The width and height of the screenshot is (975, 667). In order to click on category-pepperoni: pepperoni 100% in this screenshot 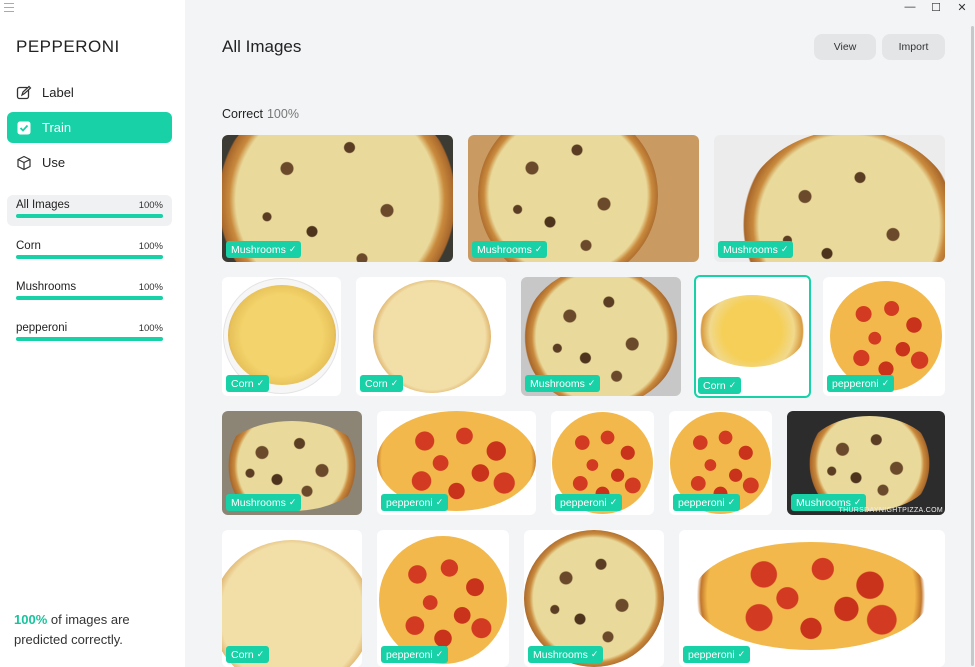, I will do `click(89, 333)`.